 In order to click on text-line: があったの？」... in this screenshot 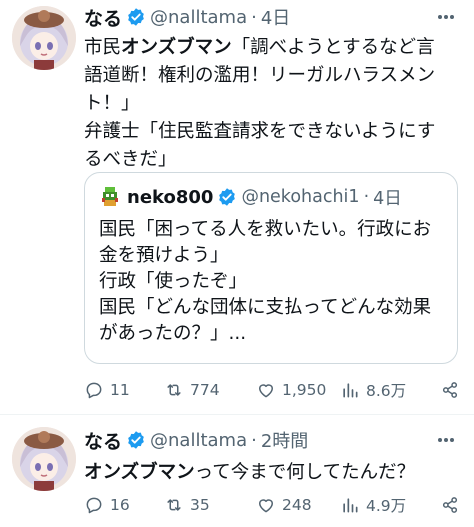, I will do `click(173, 333)`.